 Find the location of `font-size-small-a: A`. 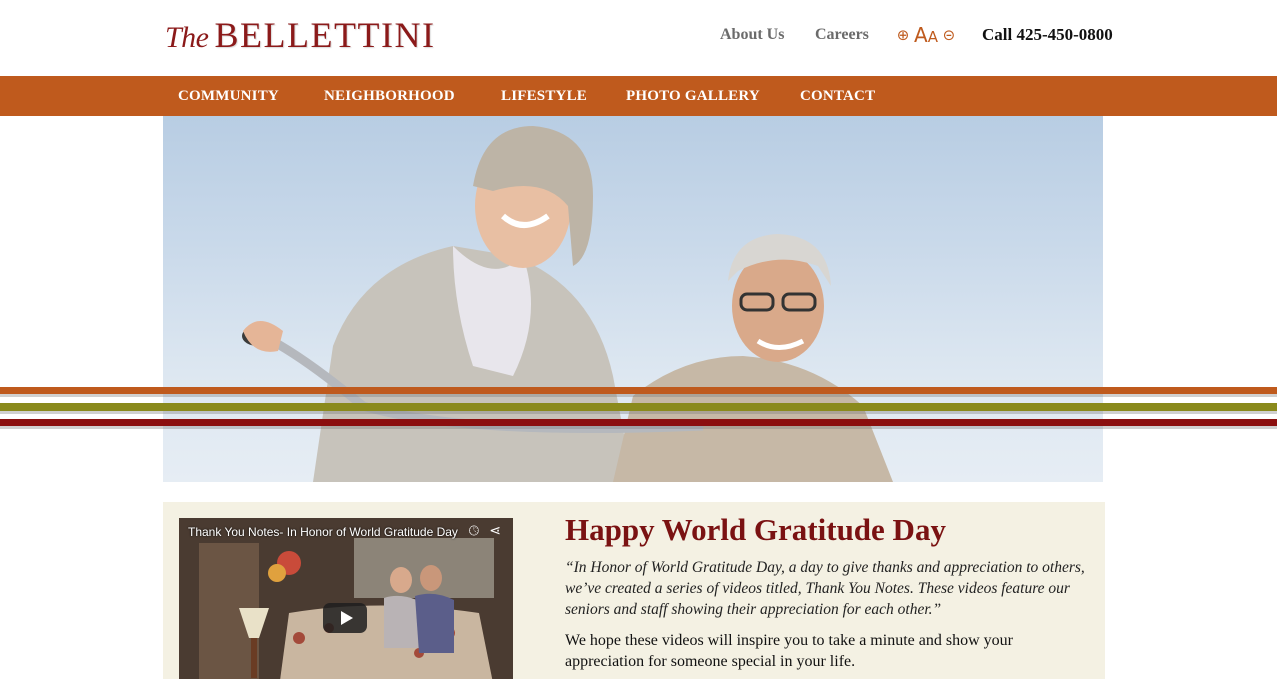

font-size-small-a: A is located at coordinates (932, 37).